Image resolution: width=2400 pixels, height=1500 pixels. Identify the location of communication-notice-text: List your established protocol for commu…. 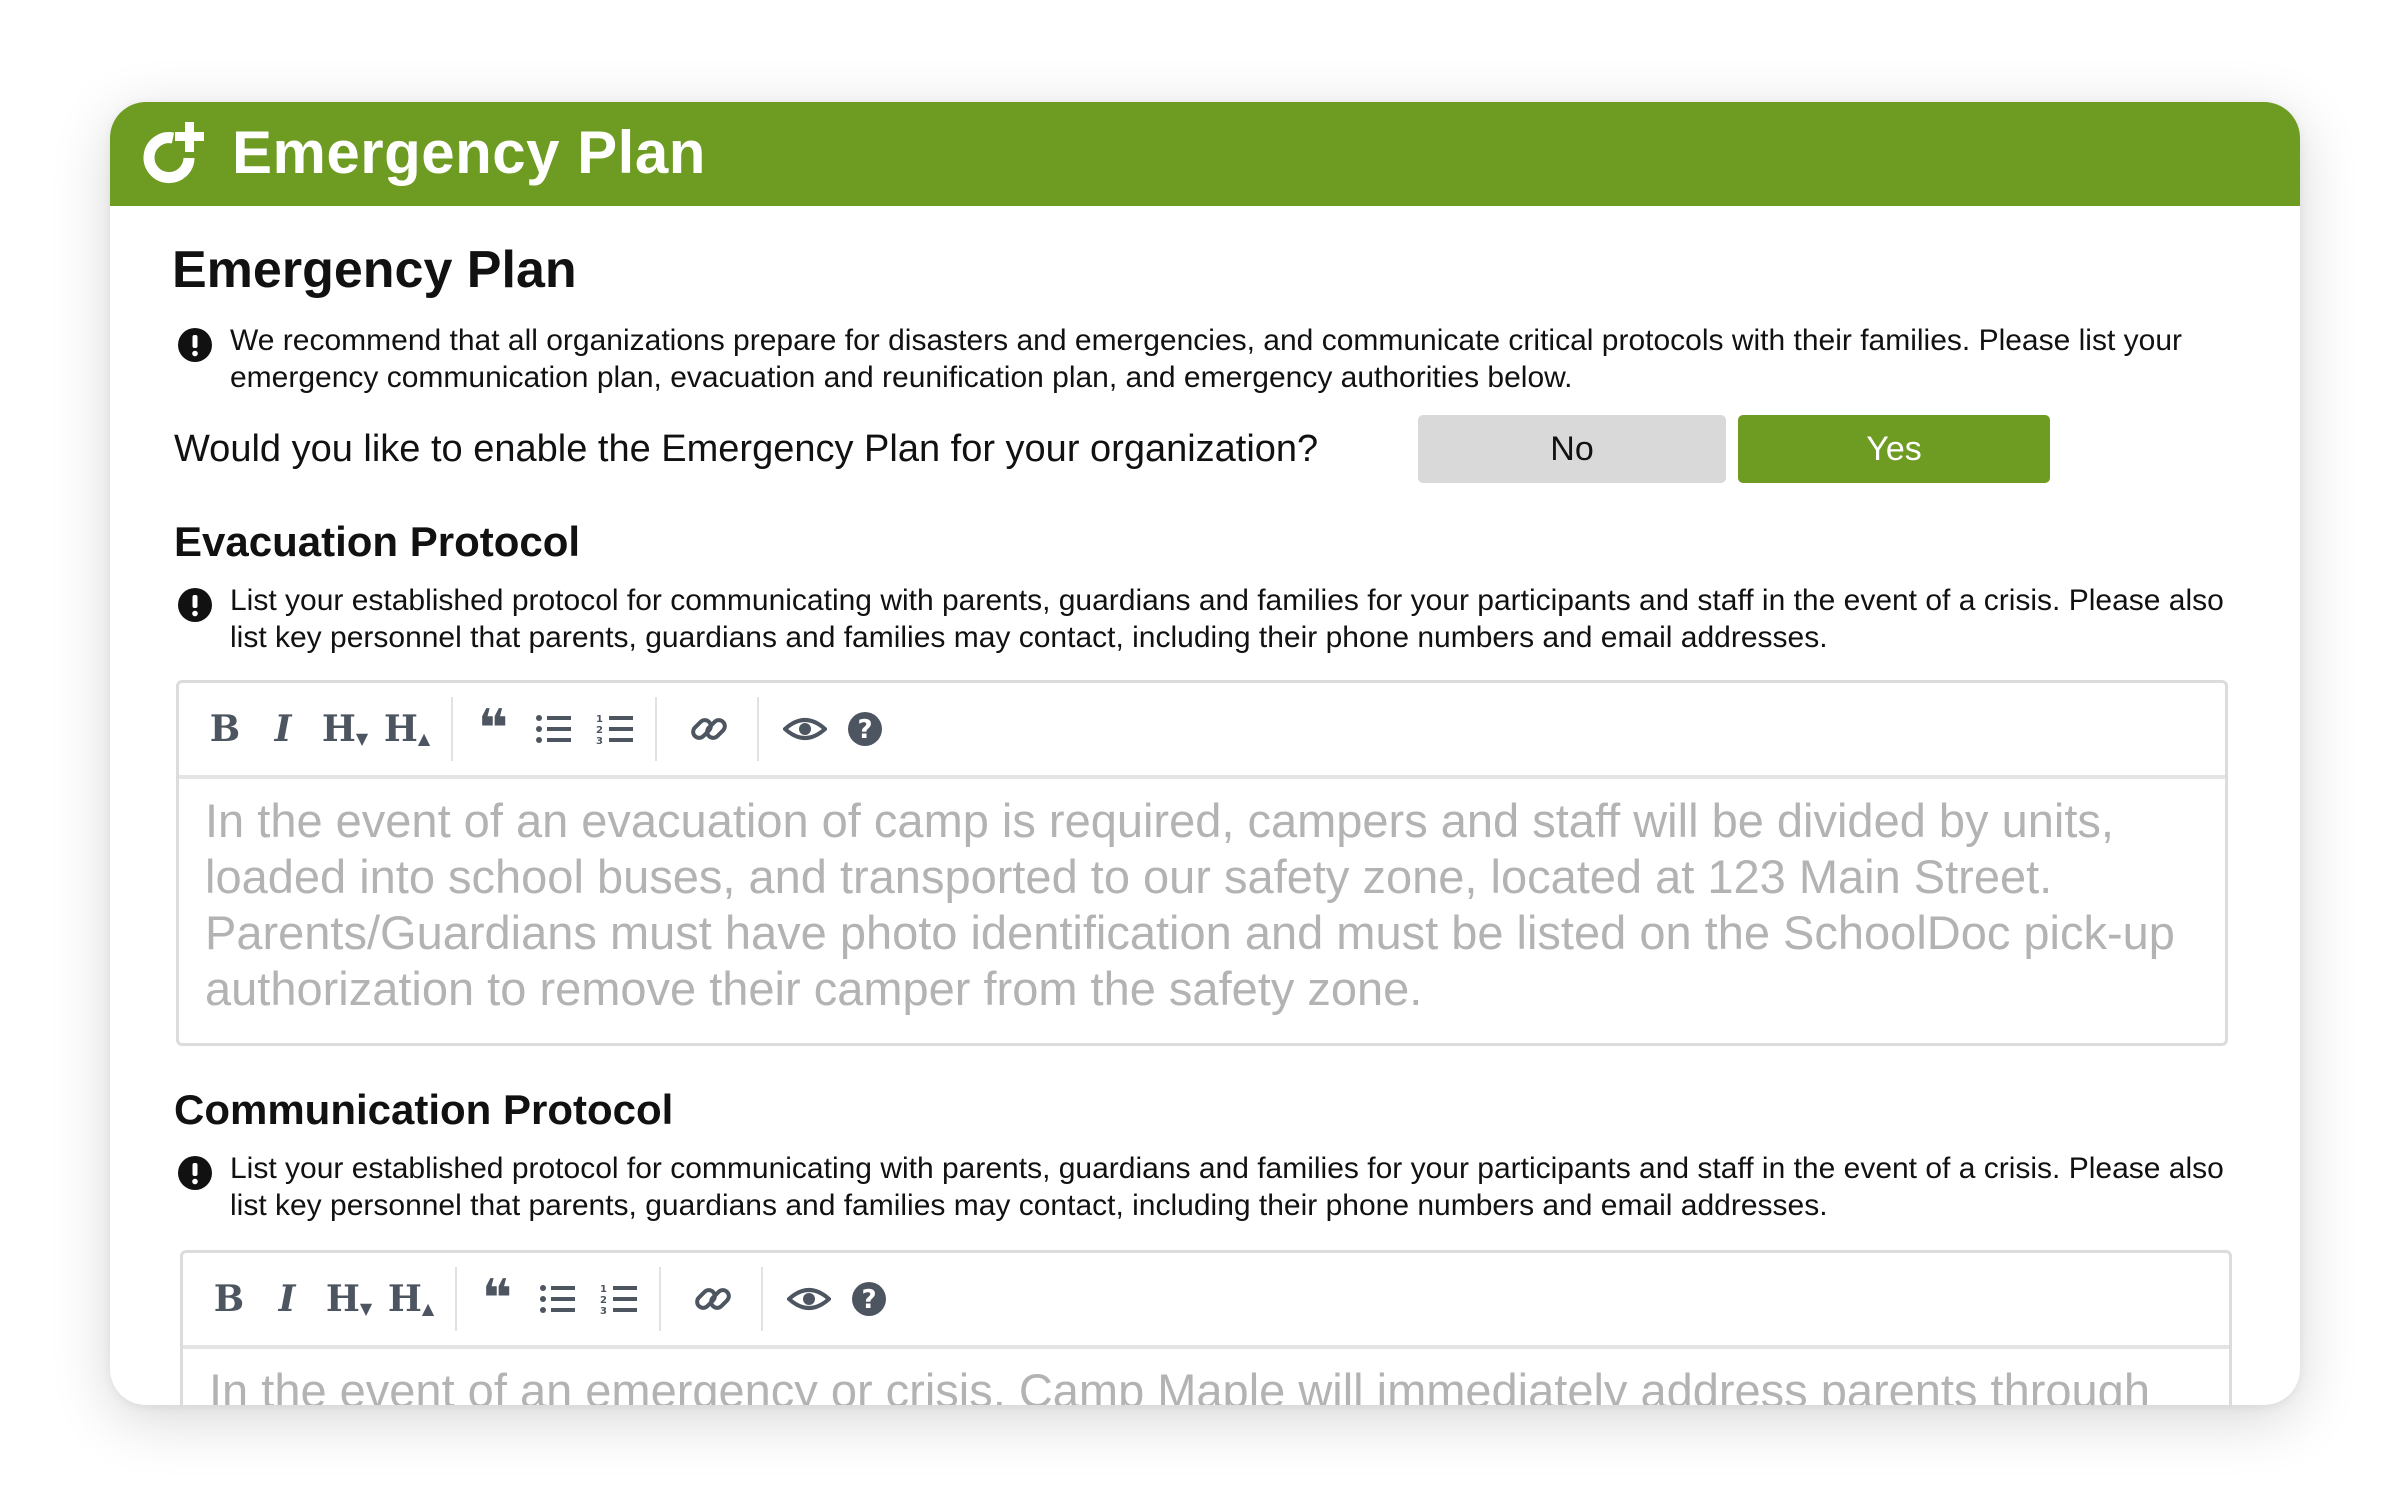
(1227, 1187).